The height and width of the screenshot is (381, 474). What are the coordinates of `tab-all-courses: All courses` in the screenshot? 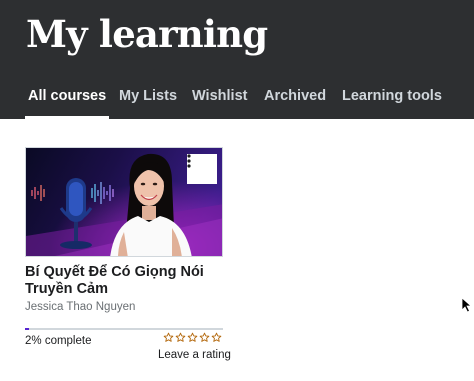 It's located at (67, 103).